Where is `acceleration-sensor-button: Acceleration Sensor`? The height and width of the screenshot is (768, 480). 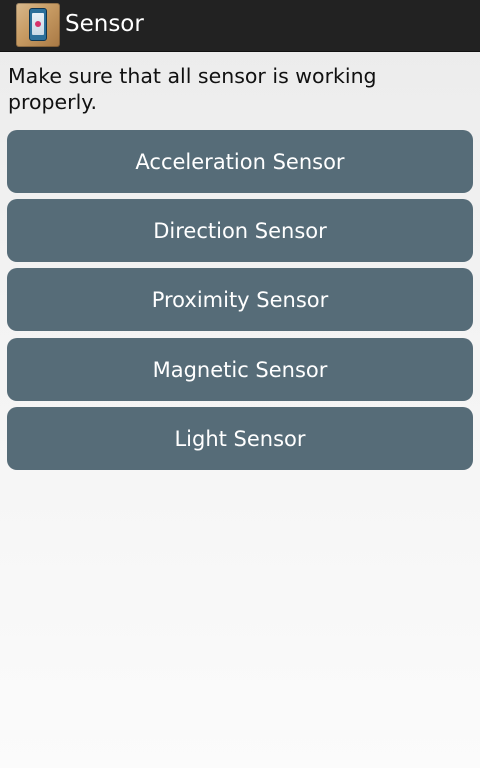 acceleration-sensor-button: Acceleration Sensor is located at coordinates (240, 161).